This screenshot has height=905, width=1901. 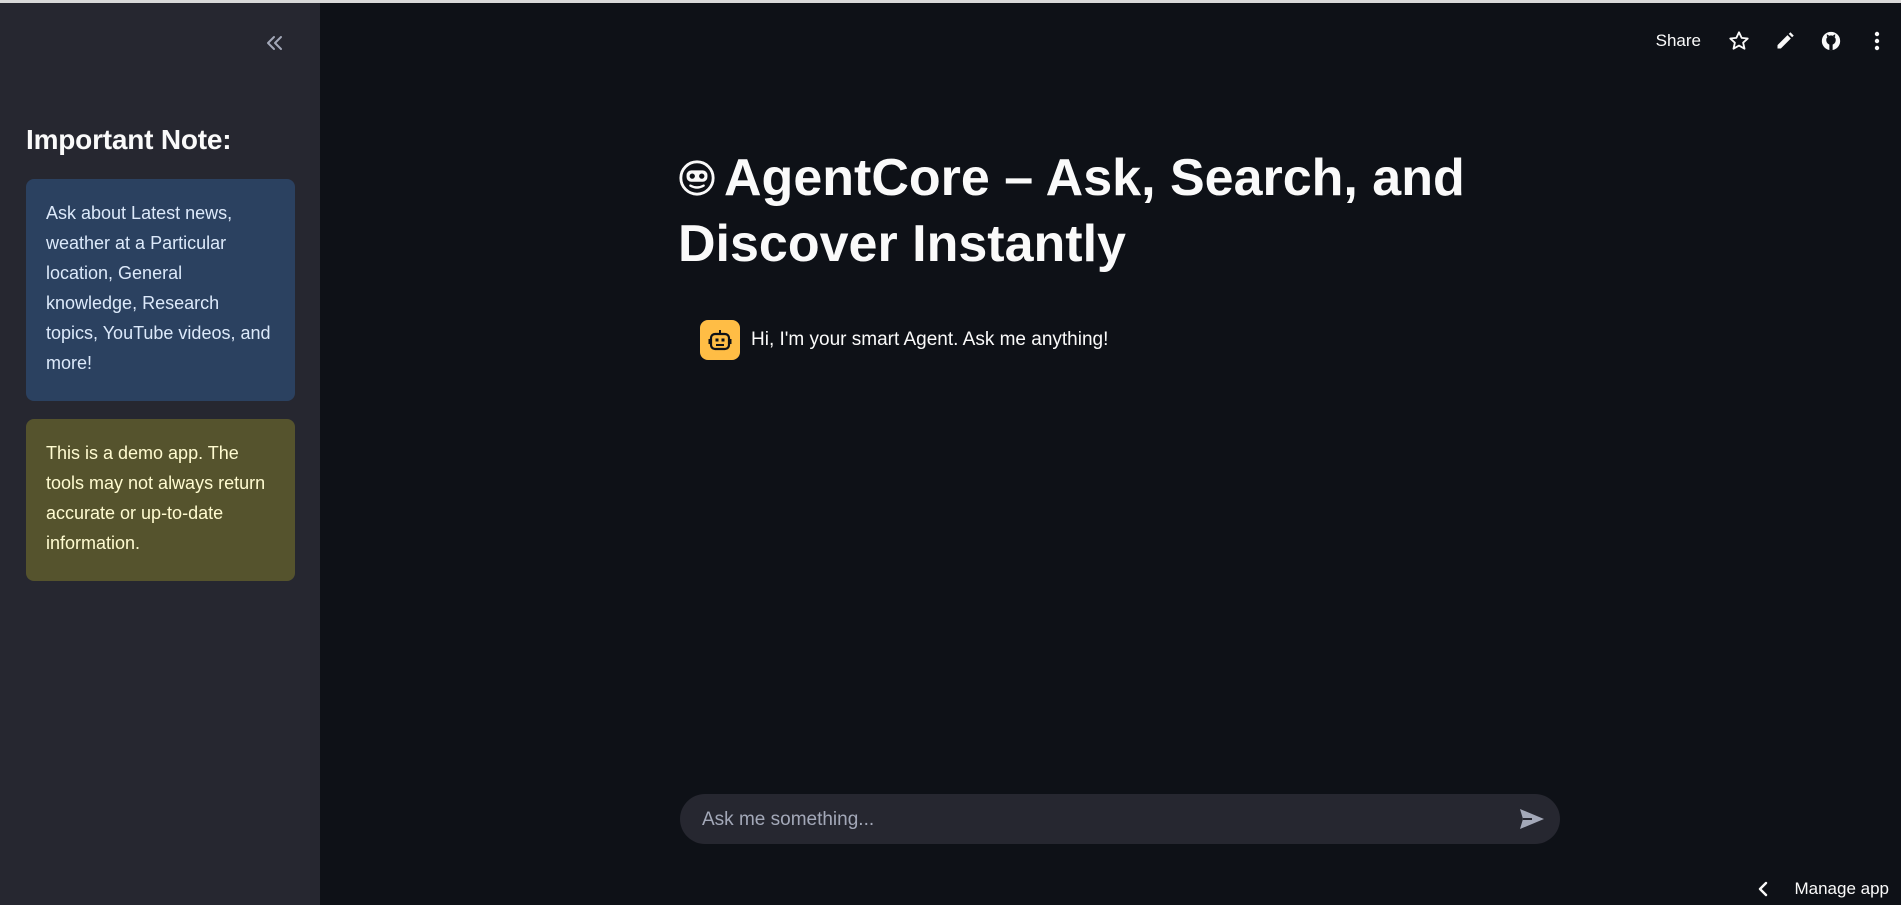 I want to click on robot-face-emoji-icon, so click(x=697, y=178).